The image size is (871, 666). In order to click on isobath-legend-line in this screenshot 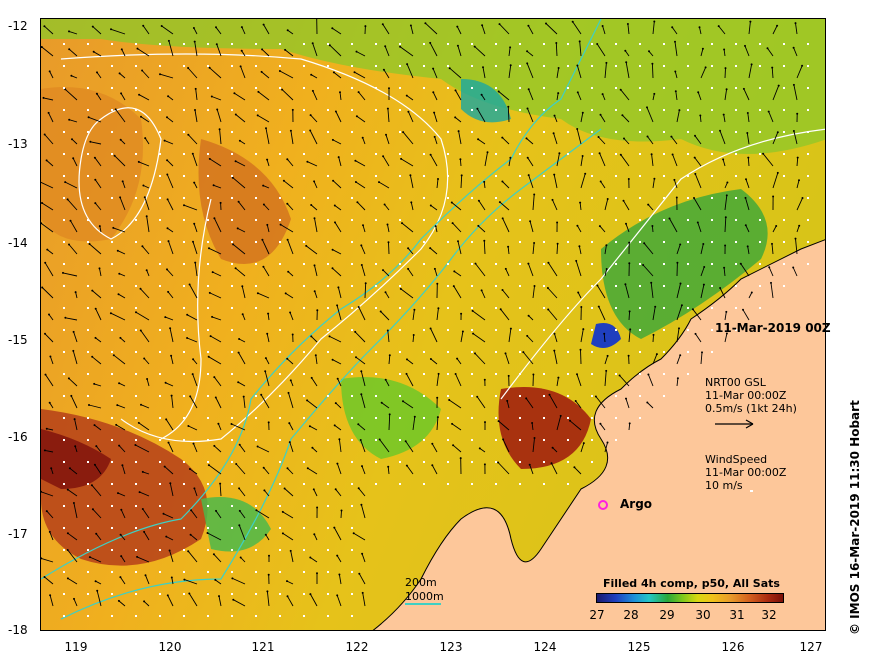, I will do `click(423, 604)`.